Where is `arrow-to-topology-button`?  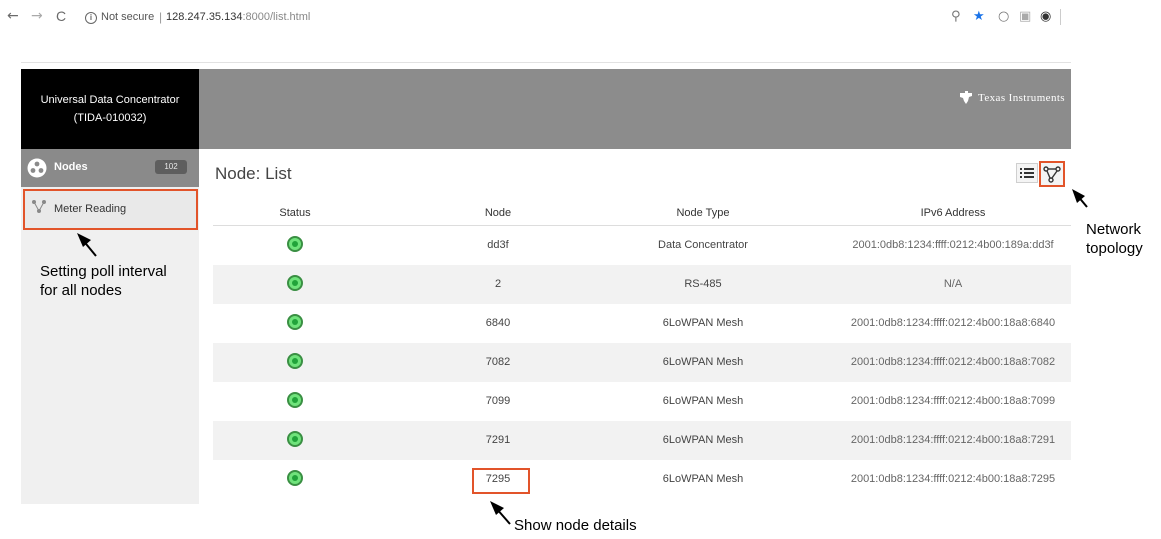 arrow-to-topology-button is located at coordinates (1080, 198).